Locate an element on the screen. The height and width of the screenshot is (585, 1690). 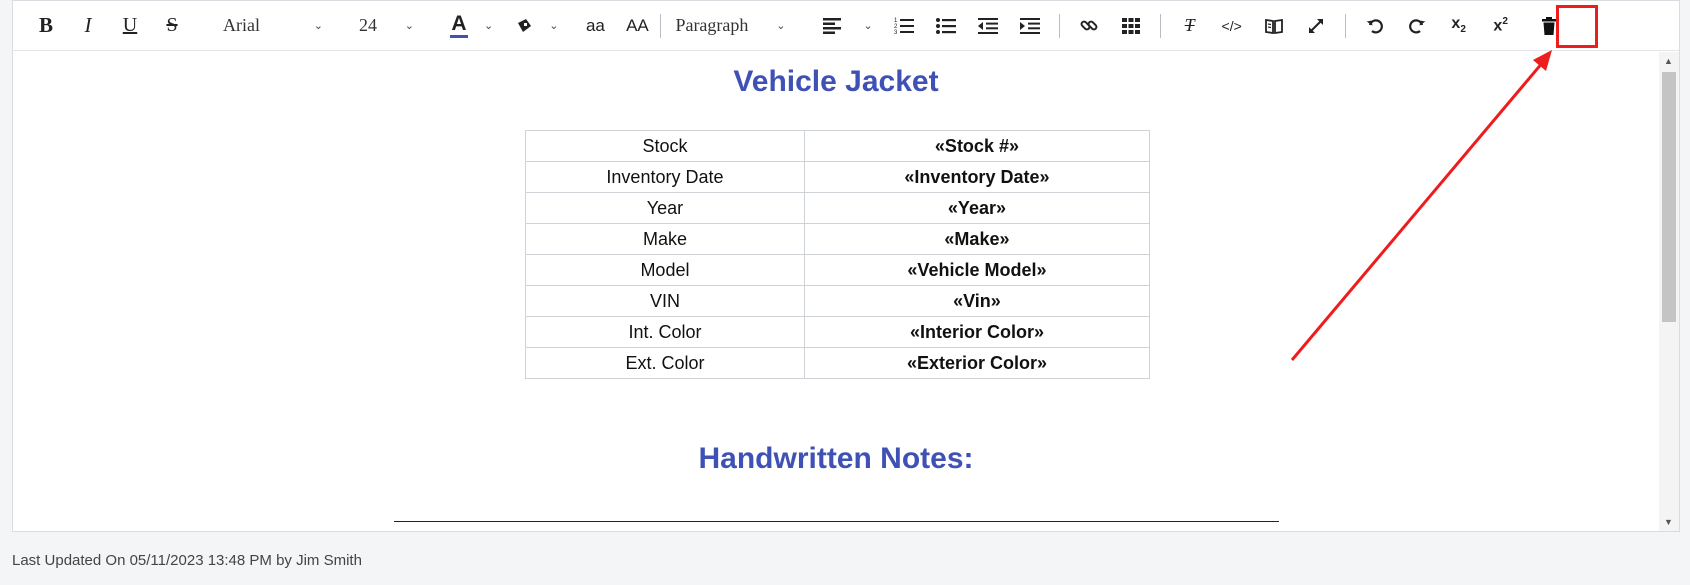
underline-icon: U is located at coordinates (130, 25).